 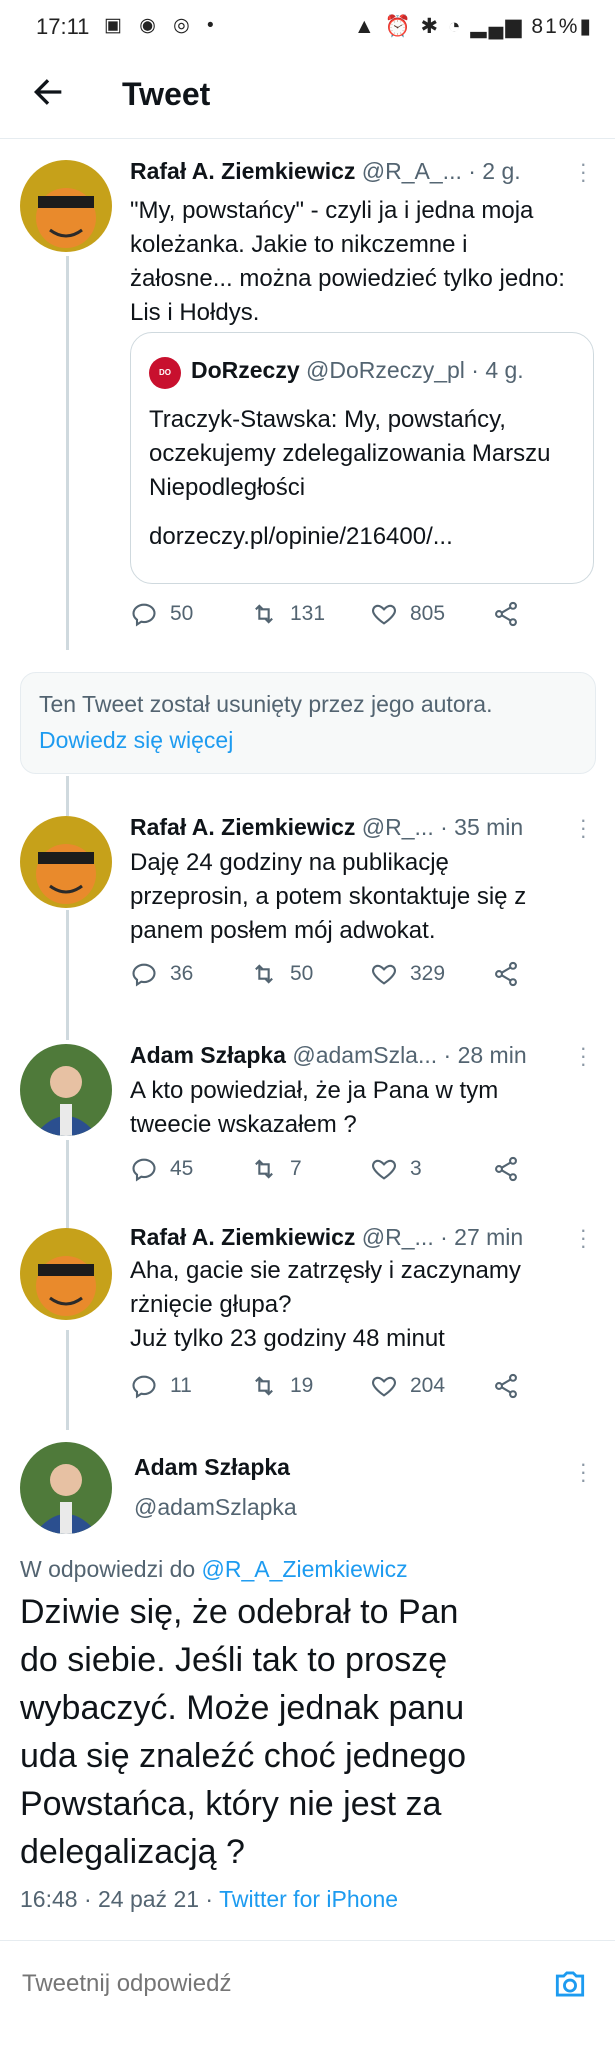 I want to click on reply-button: 45, so click(x=161, y=1169).